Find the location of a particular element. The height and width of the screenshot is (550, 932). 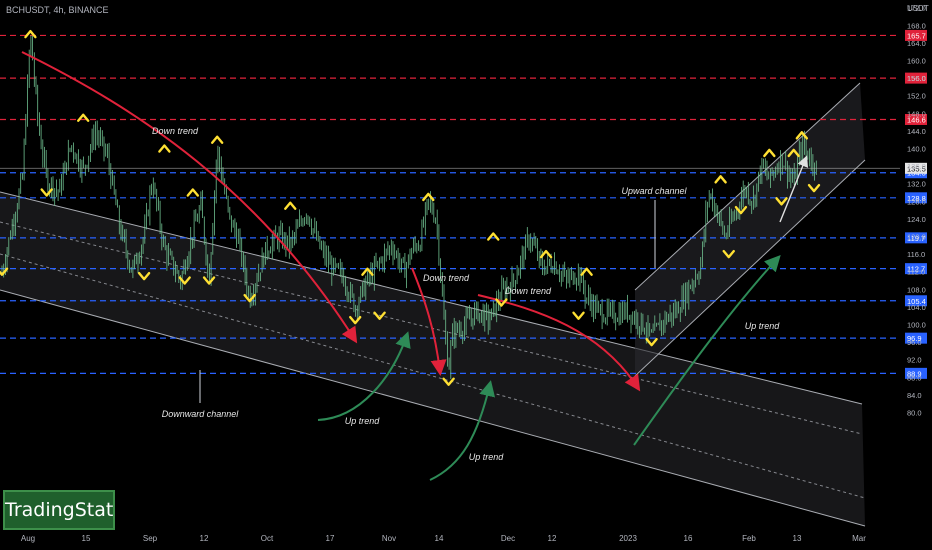

price-axis-tick: 144.0 is located at coordinates (916, 131).